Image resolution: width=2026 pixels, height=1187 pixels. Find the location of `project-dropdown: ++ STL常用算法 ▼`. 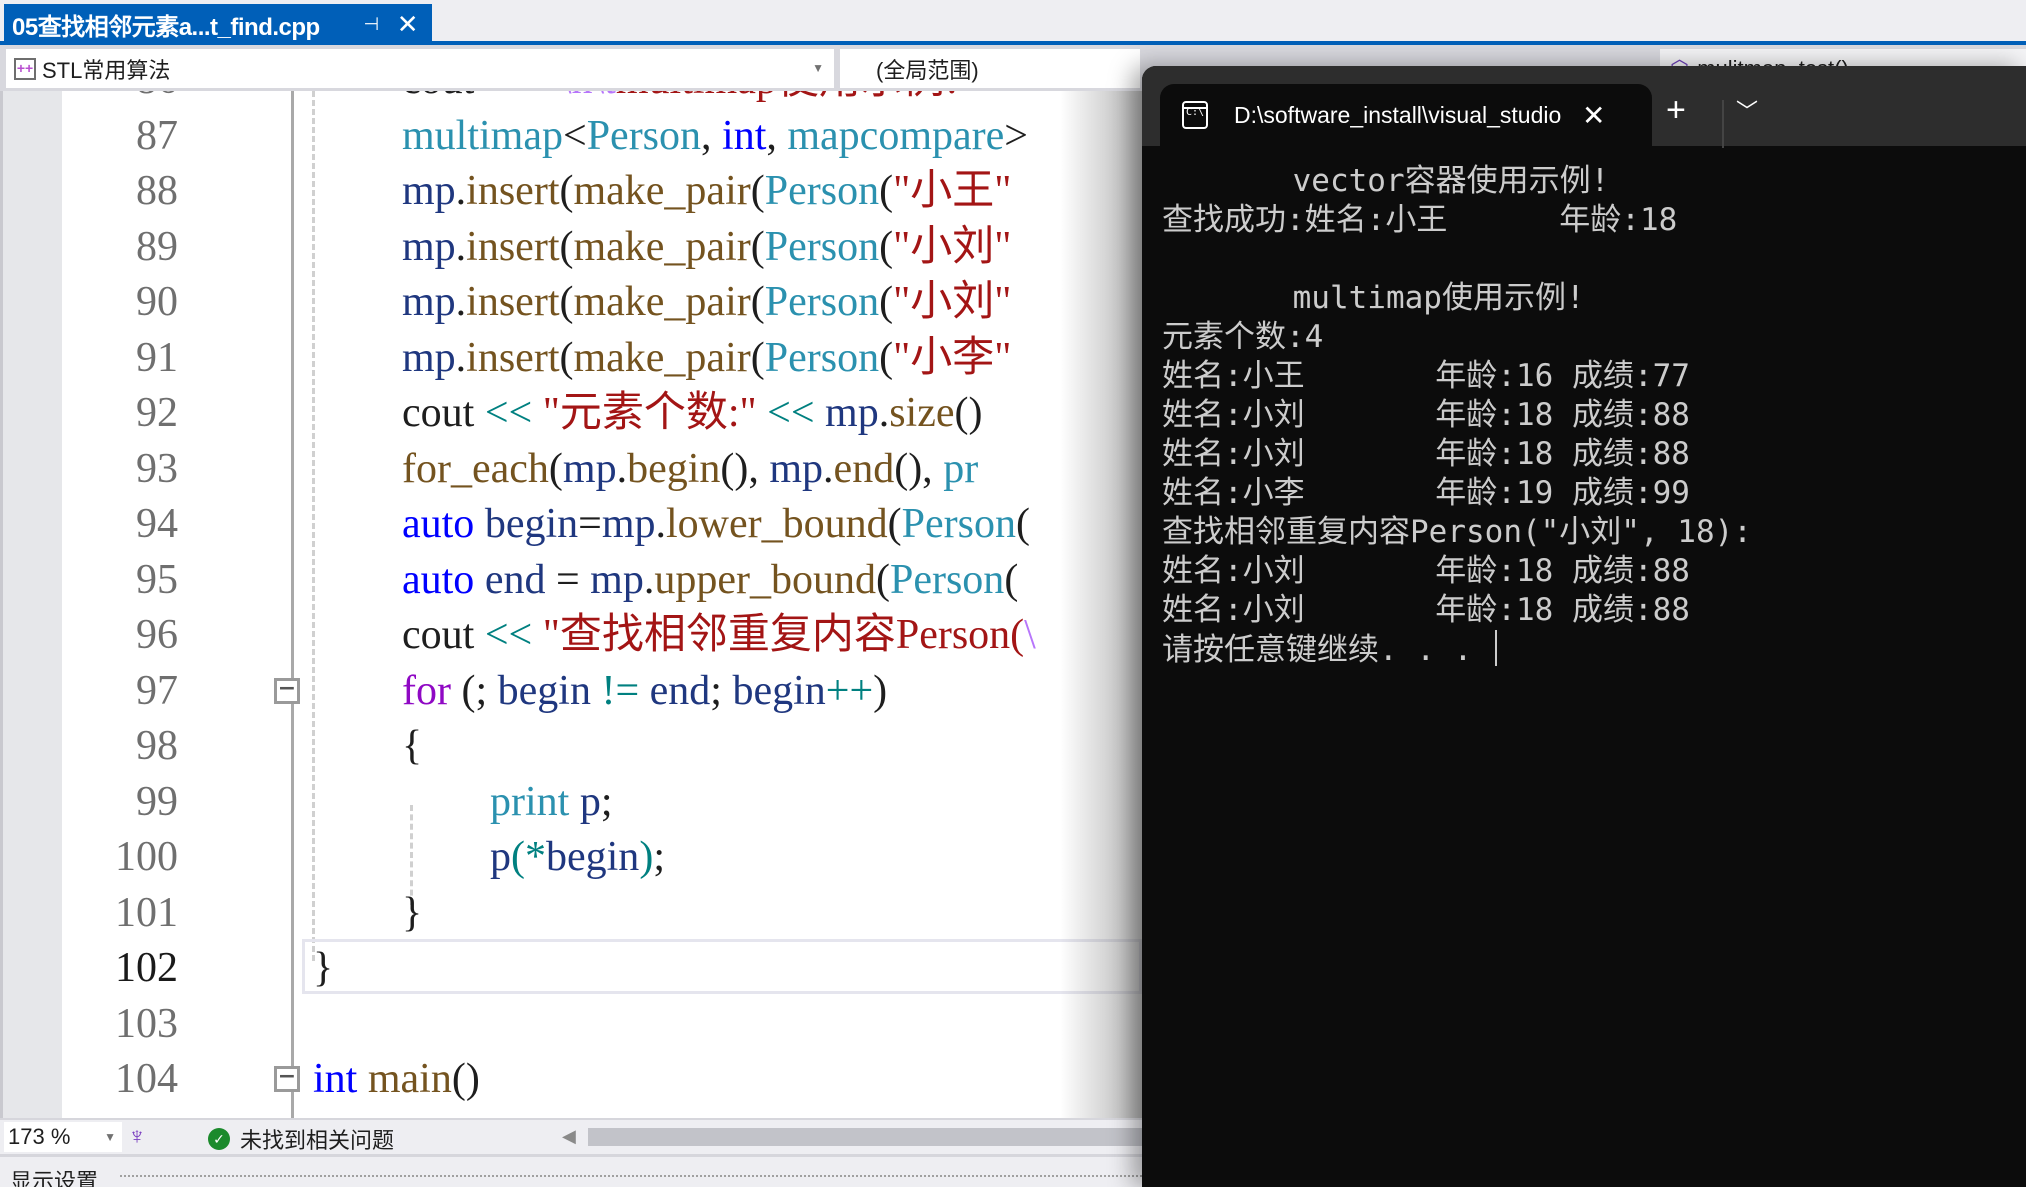

project-dropdown: ++ STL常用算法 ▼ is located at coordinates (420, 68).